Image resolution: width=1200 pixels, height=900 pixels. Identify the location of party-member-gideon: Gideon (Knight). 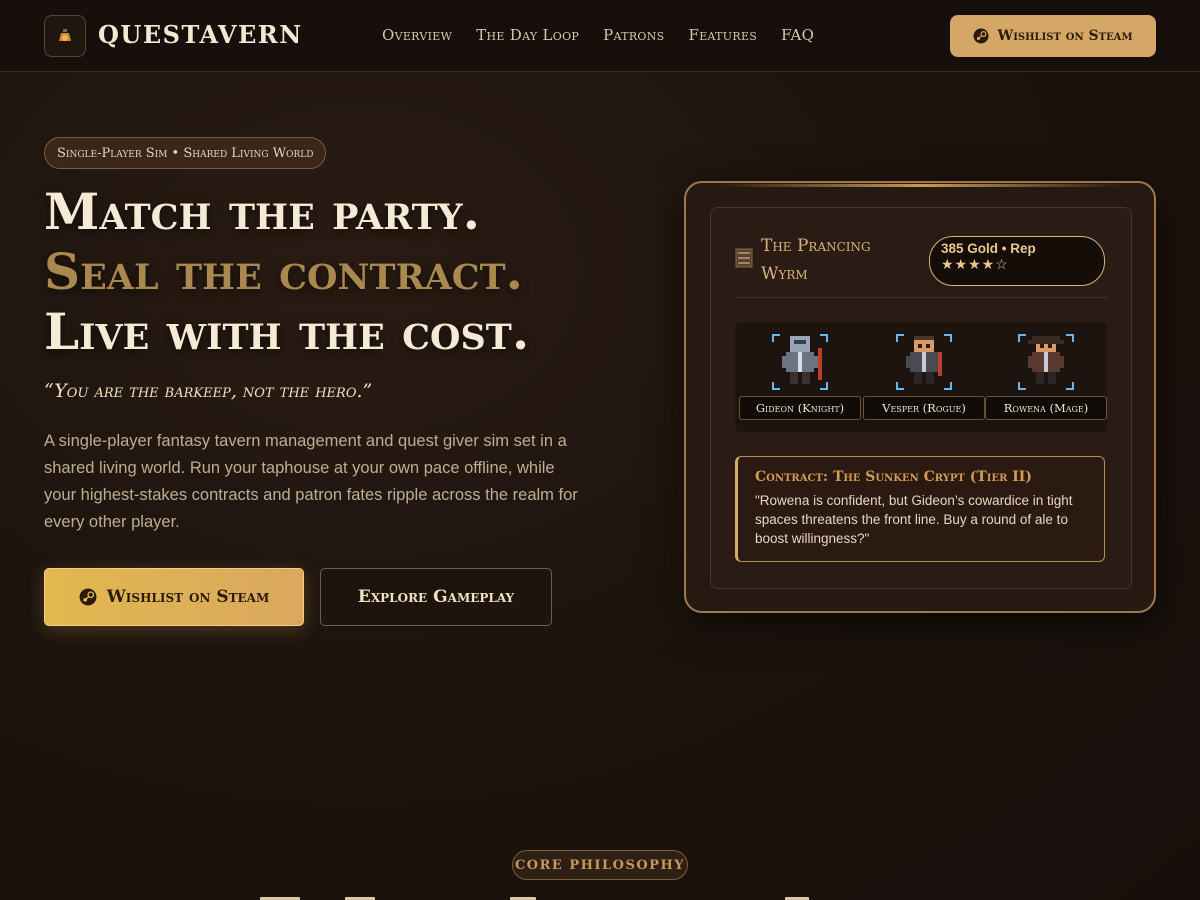
(800, 379).